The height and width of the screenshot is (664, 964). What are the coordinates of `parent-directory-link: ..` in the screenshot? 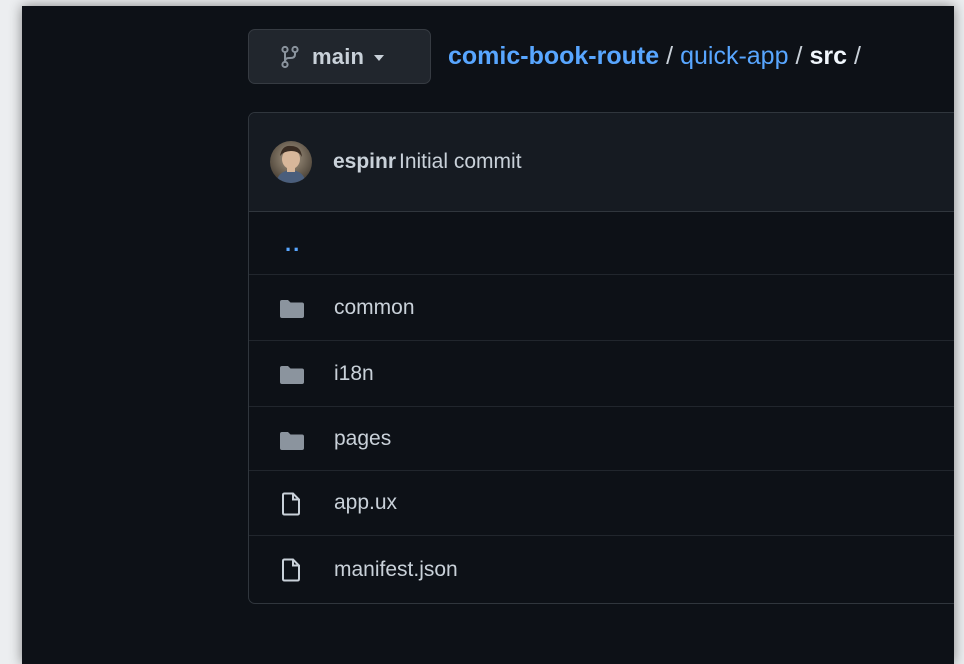 It's located at (293, 244).